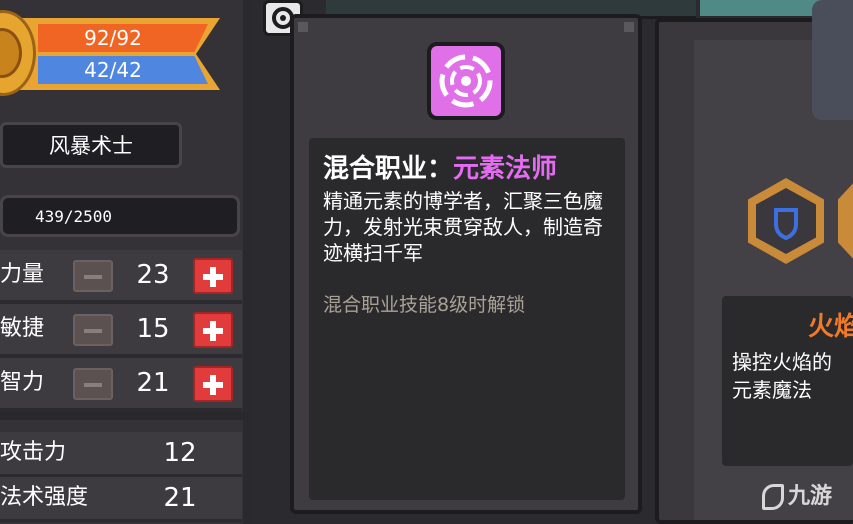  What do you see at coordinates (153, 275) in the screenshot?
I see `stat-value: 23` at bounding box center [153, 275].